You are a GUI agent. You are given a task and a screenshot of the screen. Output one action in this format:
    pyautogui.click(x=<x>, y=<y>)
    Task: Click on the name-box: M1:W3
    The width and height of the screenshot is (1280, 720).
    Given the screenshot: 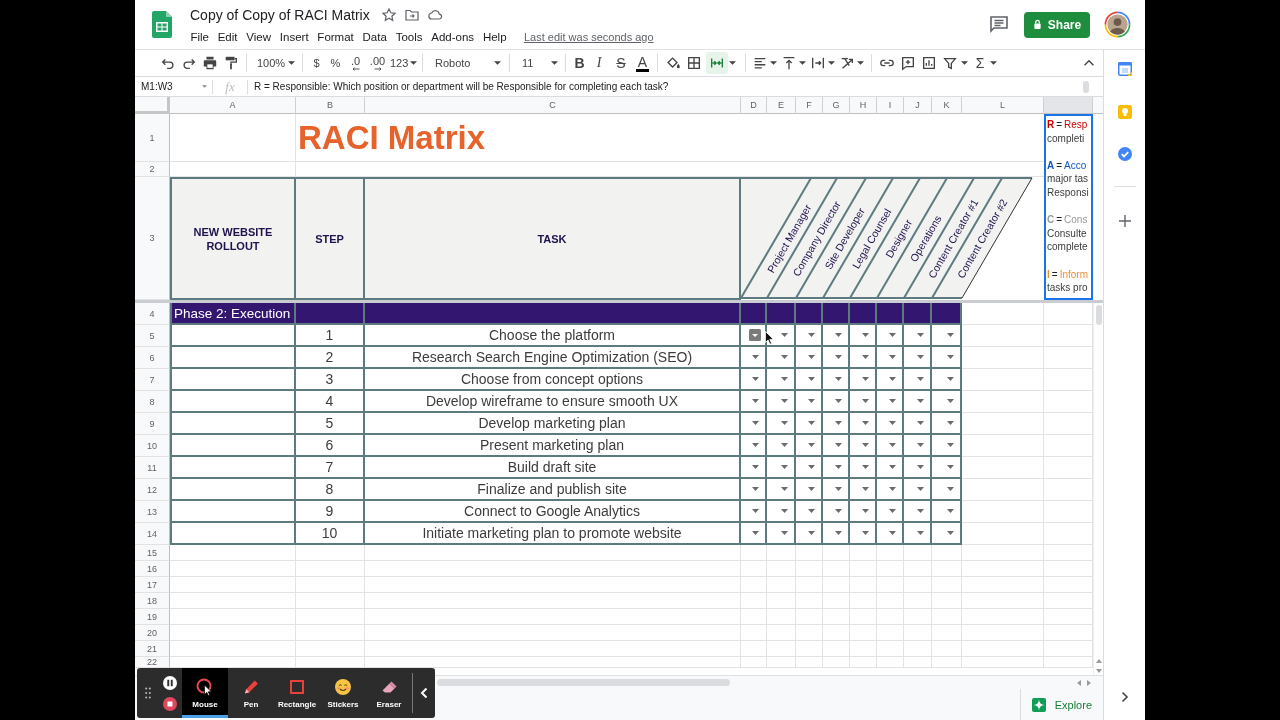 What is the action you would take?
    pyautogui.click(x=173, y=86)
    